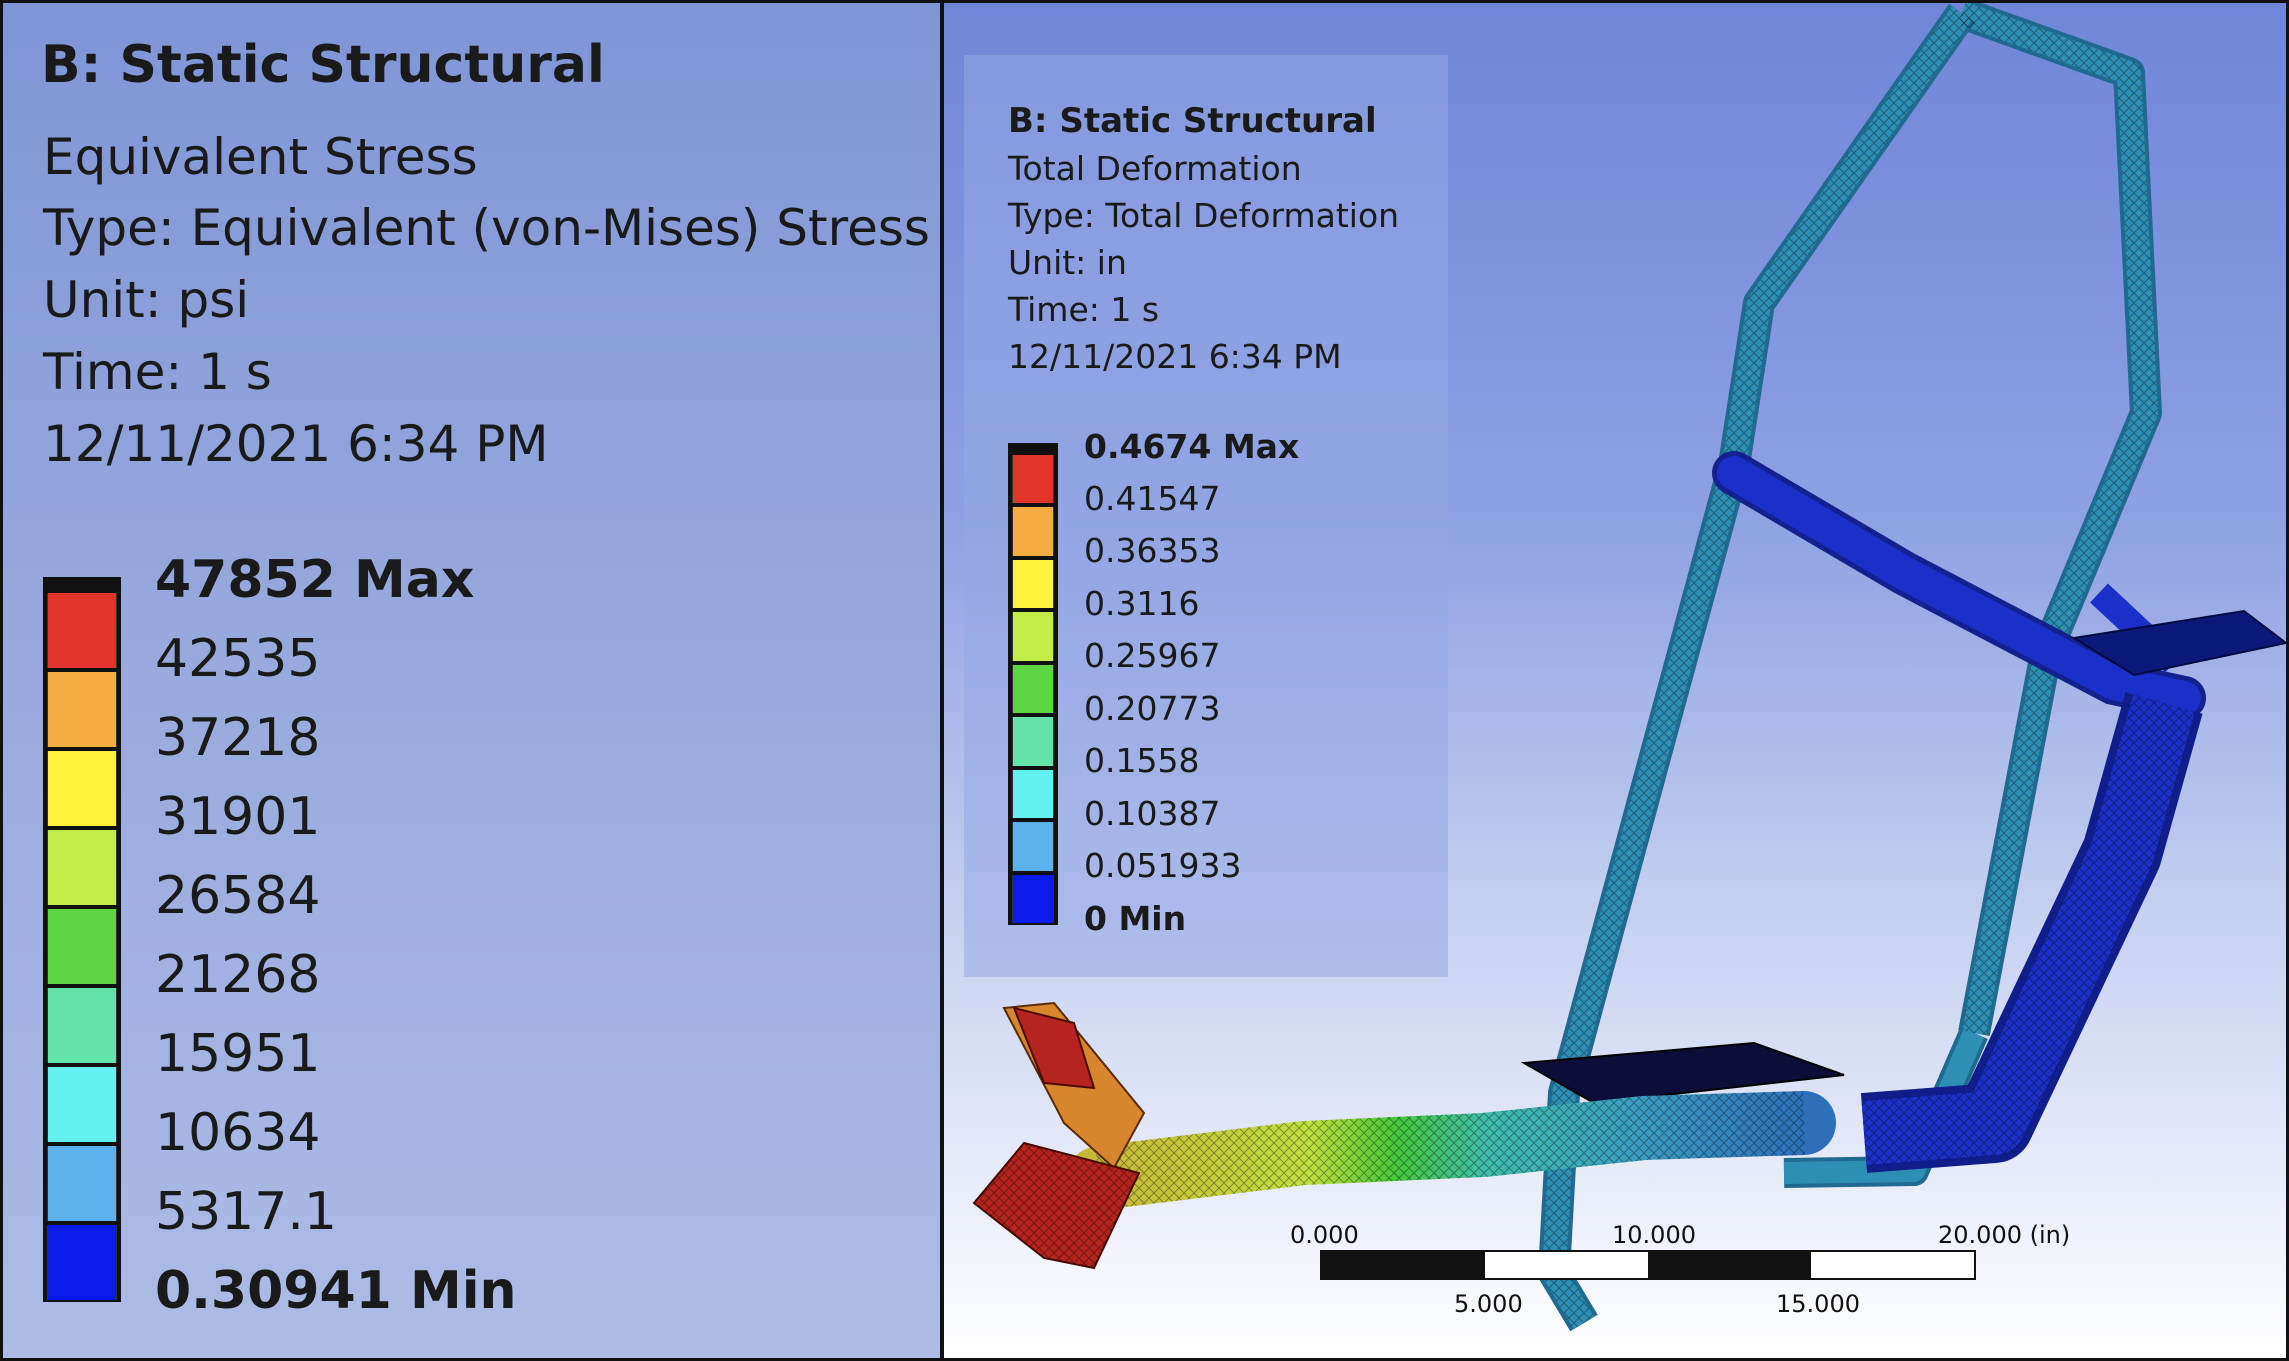 The height and width of the screenshot is (1361, 2289). I want to click on legend-value-label: 42535, so click(238, 659).